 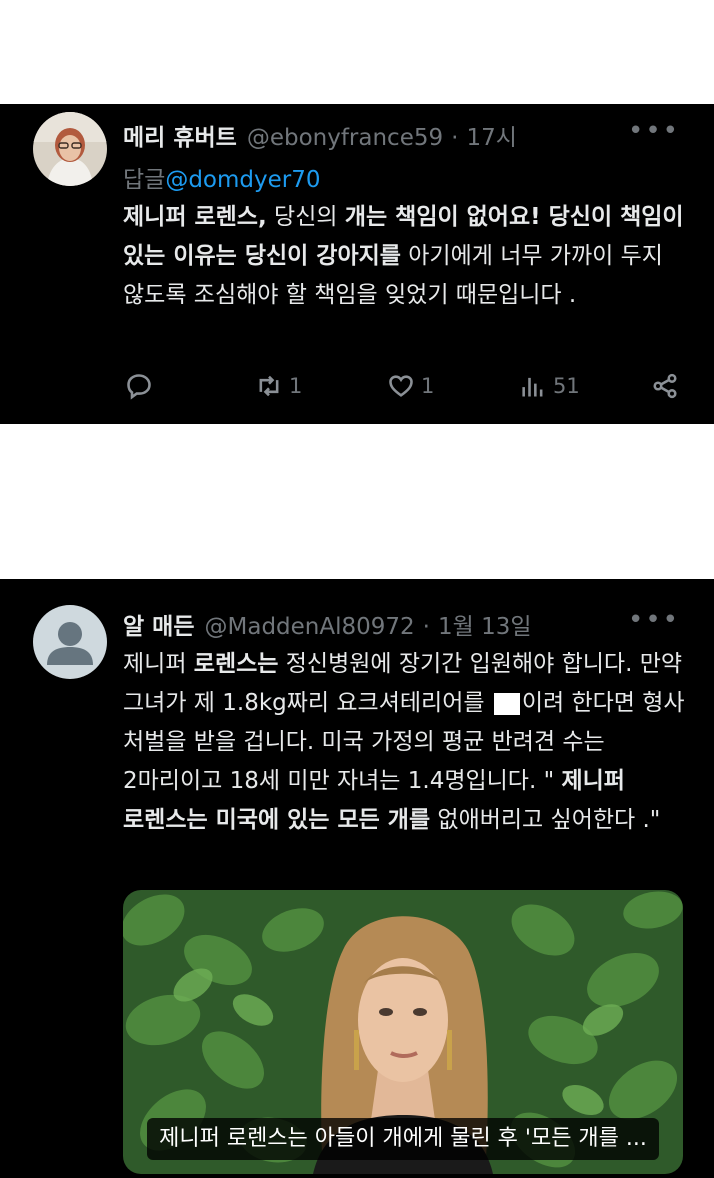 I want to click on like-icon, so click(x=401, y=386).